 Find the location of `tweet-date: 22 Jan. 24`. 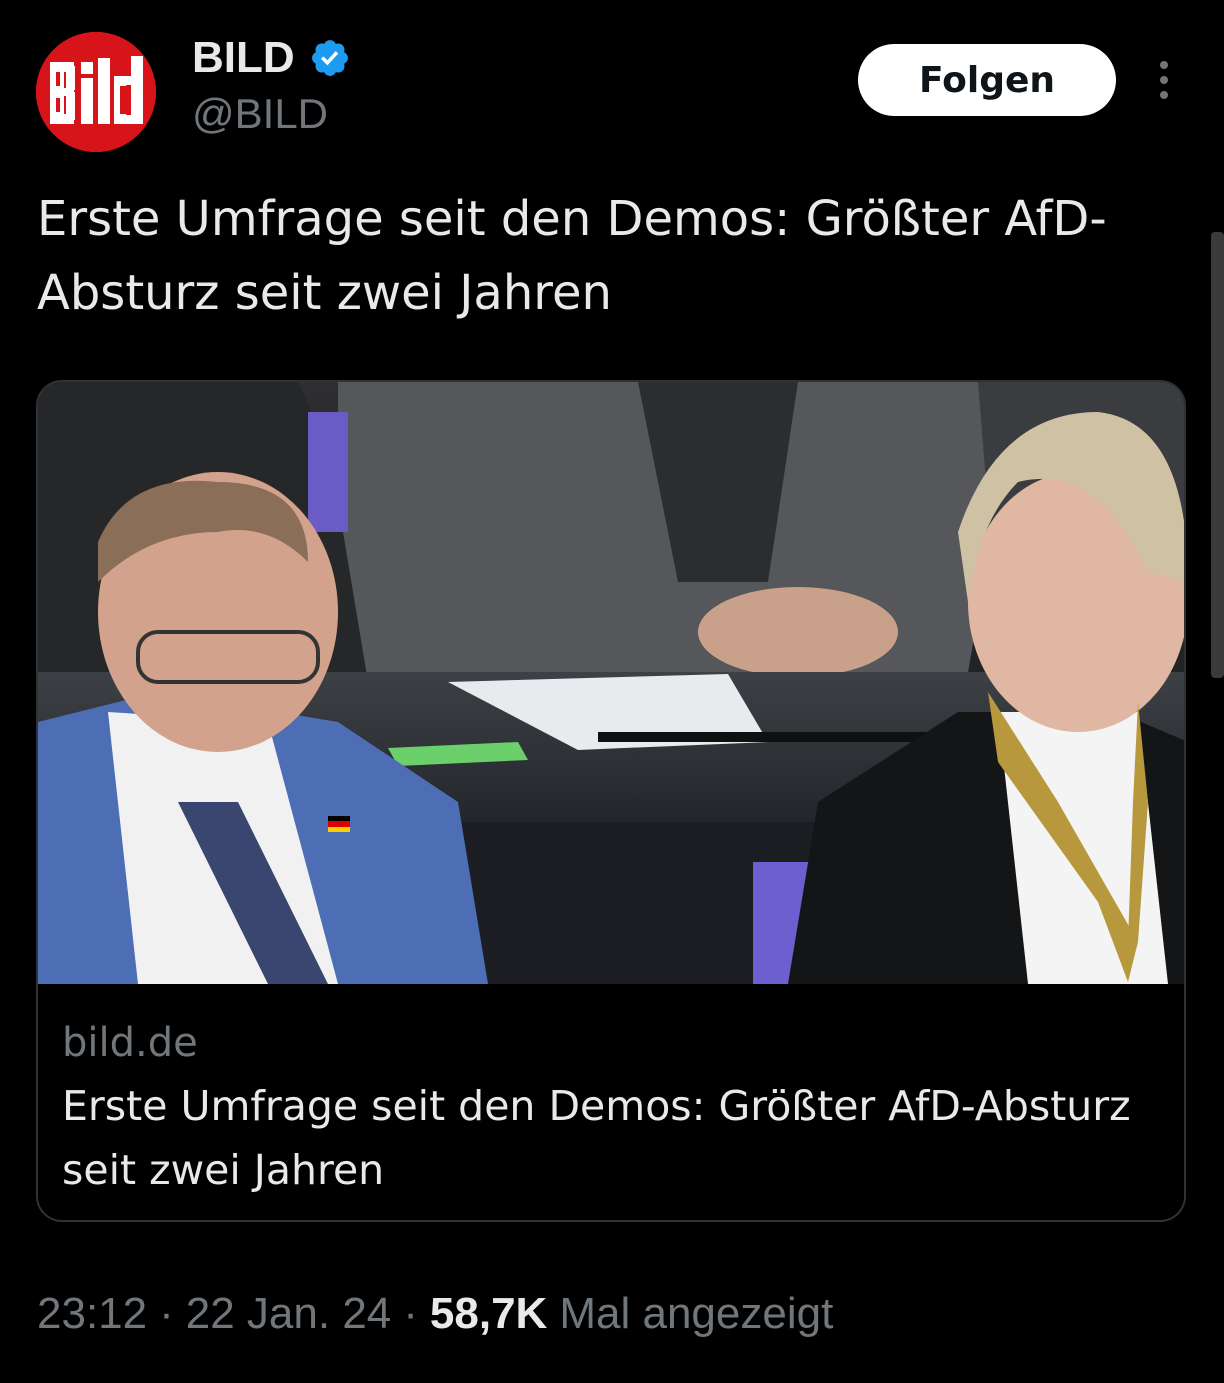

tweet-date: 22 Jan. 24 is located at coordinates (289, 1314).